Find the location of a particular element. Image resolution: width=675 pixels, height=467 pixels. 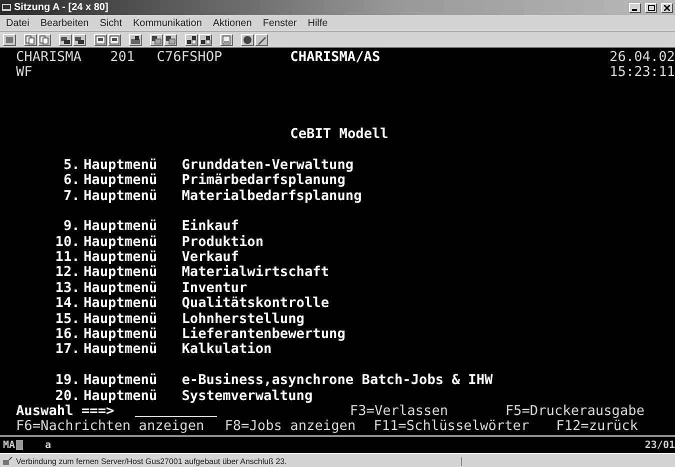

application-name: CHARISMA/AS is located at coordinates (335, 58).